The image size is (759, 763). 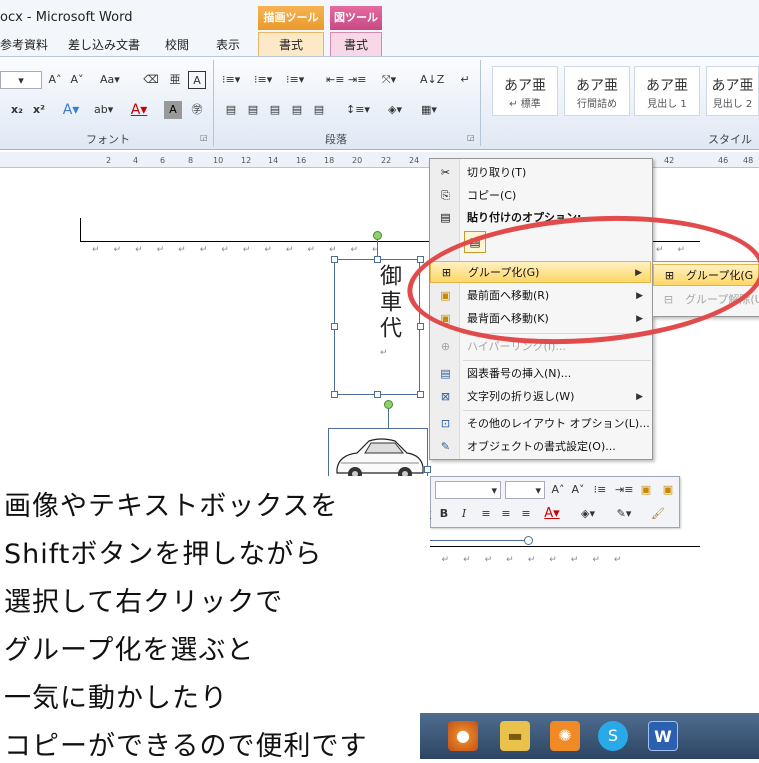 What do you see at coordinates (445, 195) in the screenshot?
I see `copy-icon: ⎘` at bounding box center [445, 195].